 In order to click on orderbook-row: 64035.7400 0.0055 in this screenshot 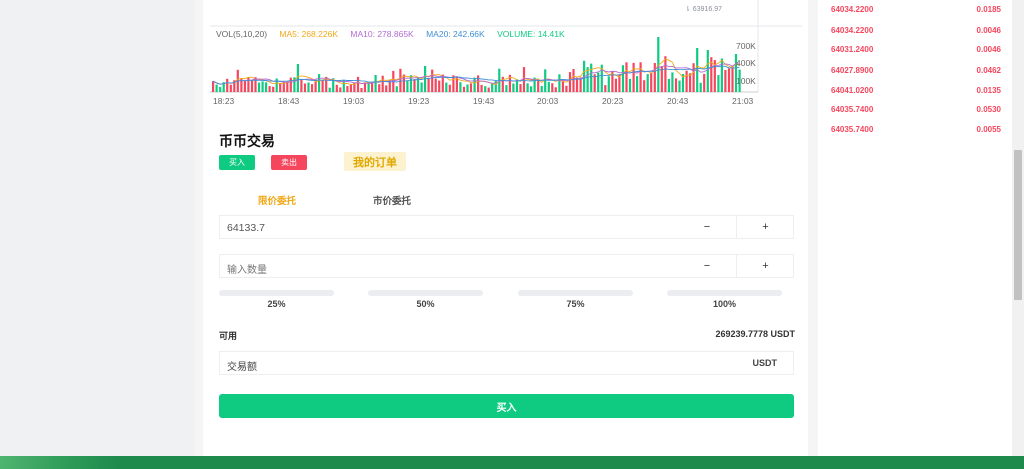, I will do `click(916, 132)`.